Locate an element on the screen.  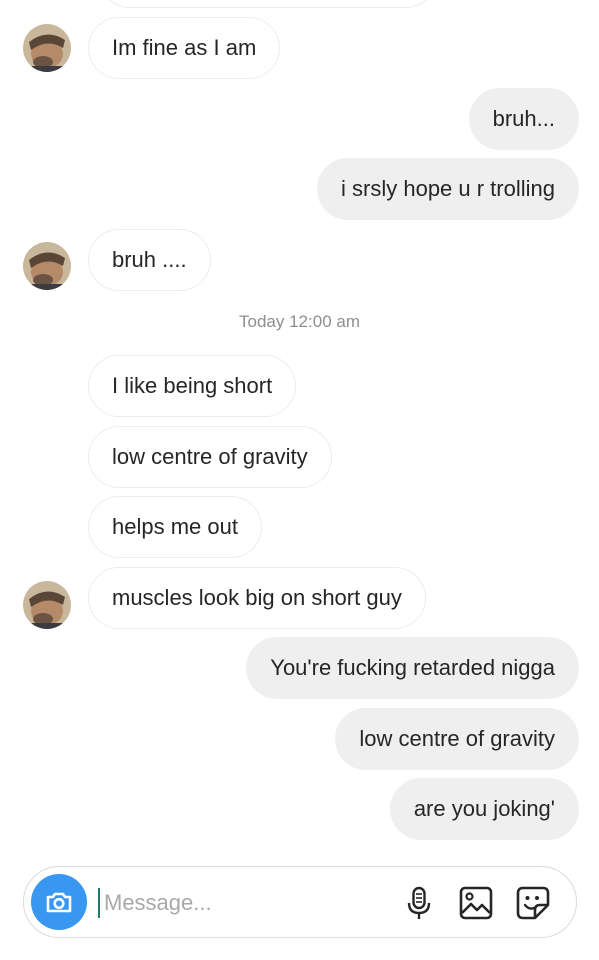
message-composer is located at coordinates (300, 902).